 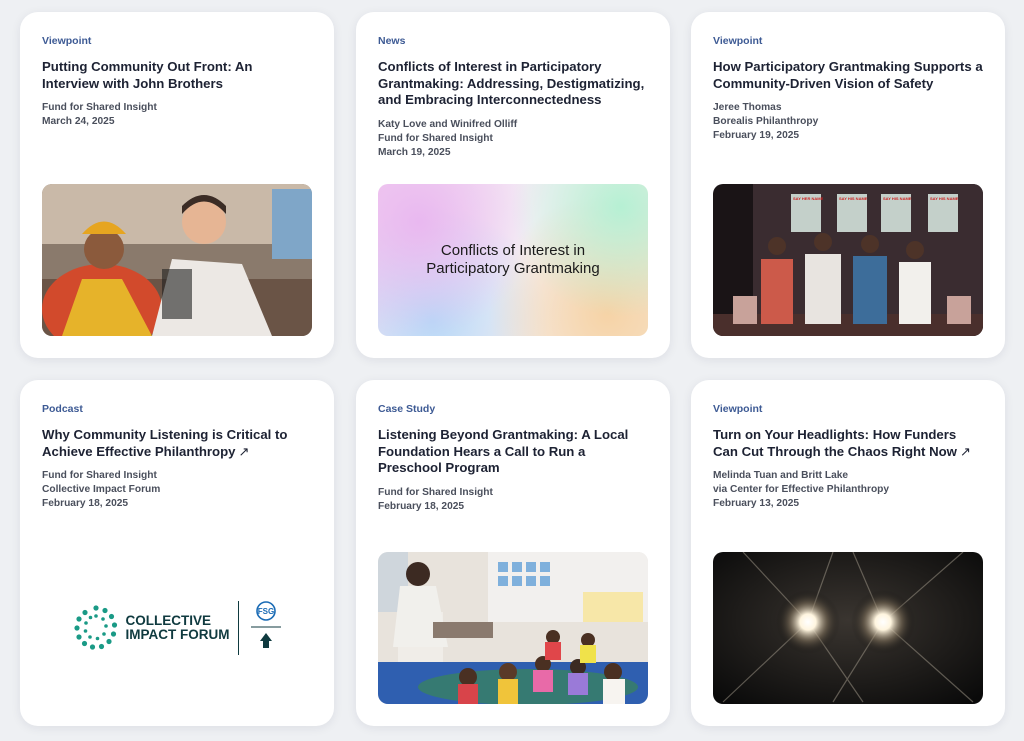 I want to click on category-label: Podcast, so click(x=62, y=409).